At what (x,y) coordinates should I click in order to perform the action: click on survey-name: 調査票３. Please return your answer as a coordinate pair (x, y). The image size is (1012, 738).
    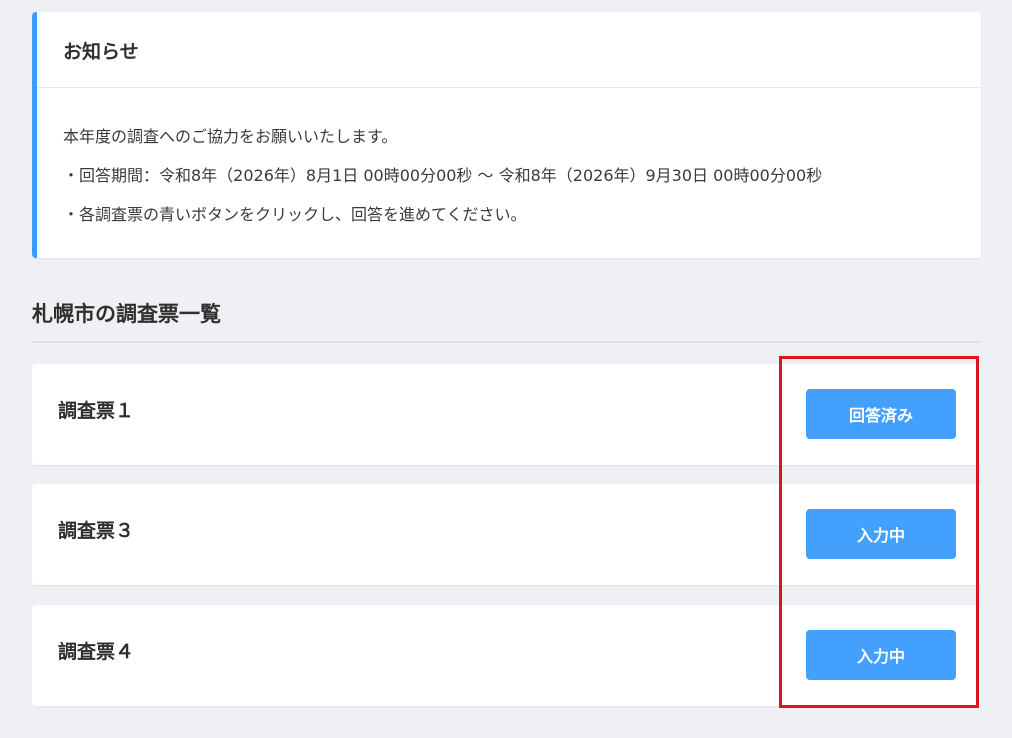
    Looking at the image, I should click on (96, 531).